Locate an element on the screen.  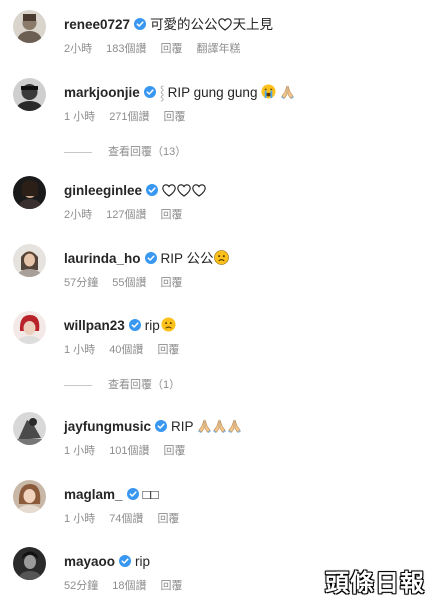
view-replies-button: 查看回覆（1） is located at coordinates (122, 384).